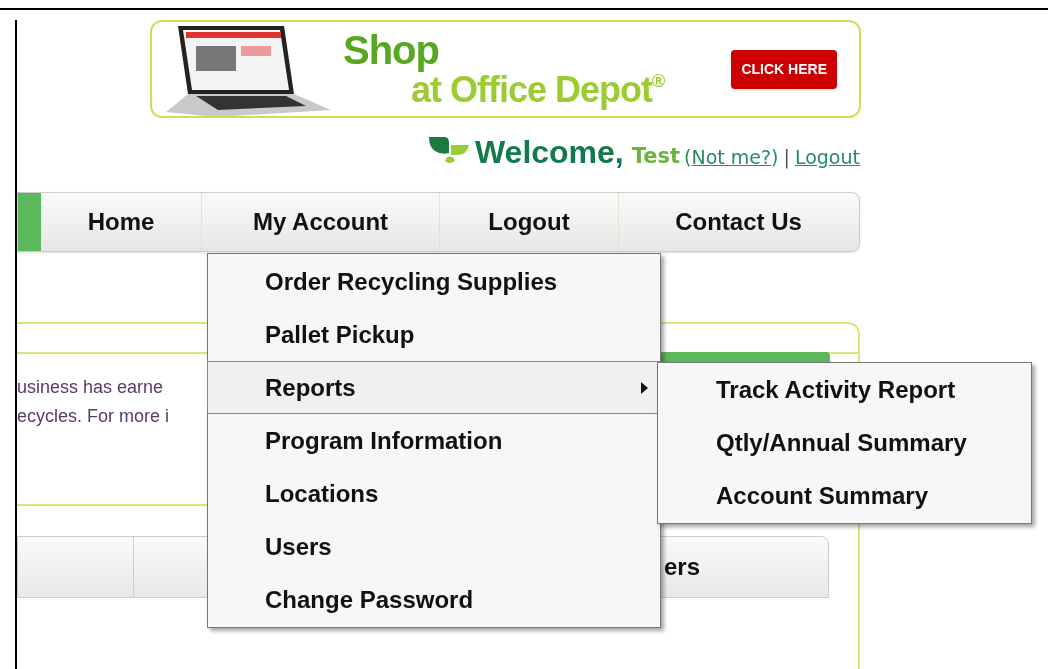 This screenshot has height=669, width=1048. What do you see at coordinates (90, 387) in the screenshot?
I see `panel-text-line: usiness has earne` at bounding box center [90, 387].